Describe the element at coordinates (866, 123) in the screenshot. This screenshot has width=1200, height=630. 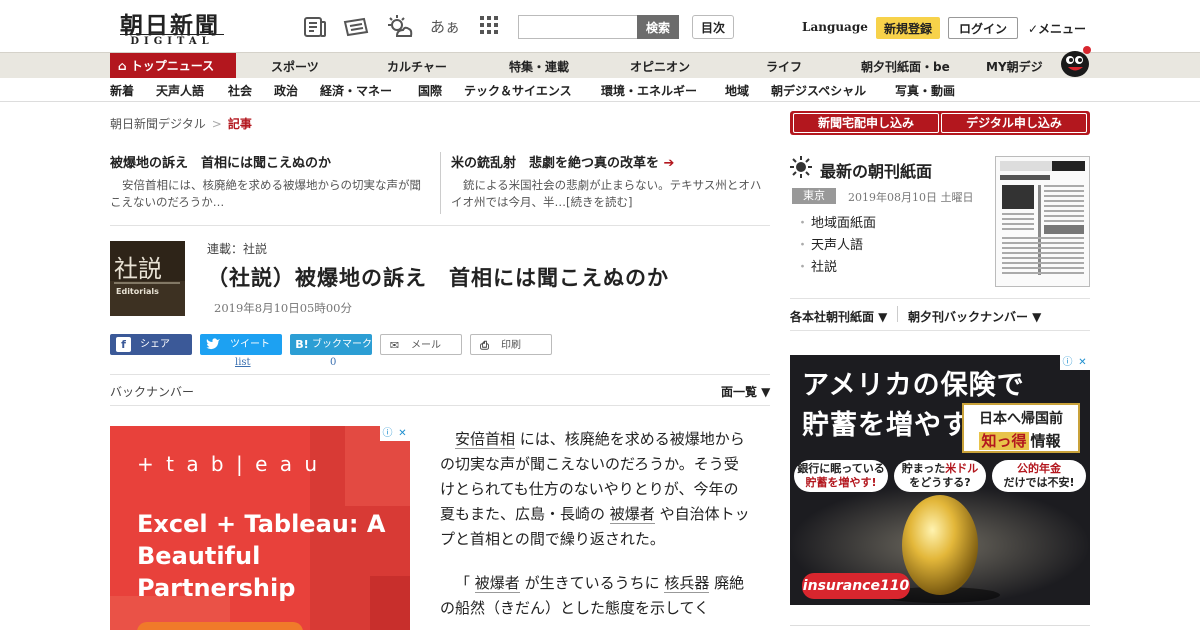
I see `subscribe-paper-button: 新聞宅配申し込み` at that location.